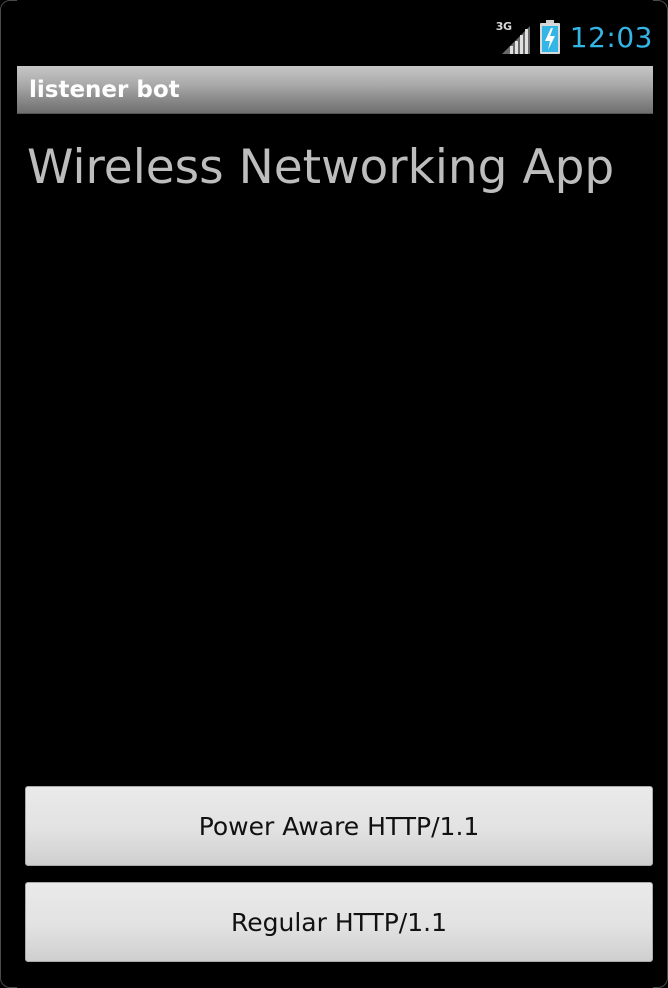  I want to click on battery-charging-icon, so click(549, 37).